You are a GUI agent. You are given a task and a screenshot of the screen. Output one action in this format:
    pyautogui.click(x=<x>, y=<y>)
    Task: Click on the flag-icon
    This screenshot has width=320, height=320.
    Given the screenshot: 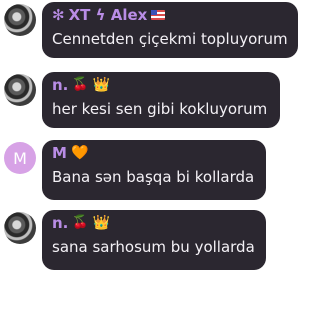 What is the action you would take?
    pyautogui.click(x=158, y=15)
    